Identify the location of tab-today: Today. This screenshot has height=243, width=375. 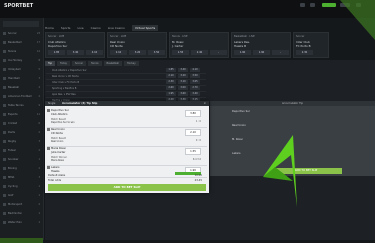
(63, 63).